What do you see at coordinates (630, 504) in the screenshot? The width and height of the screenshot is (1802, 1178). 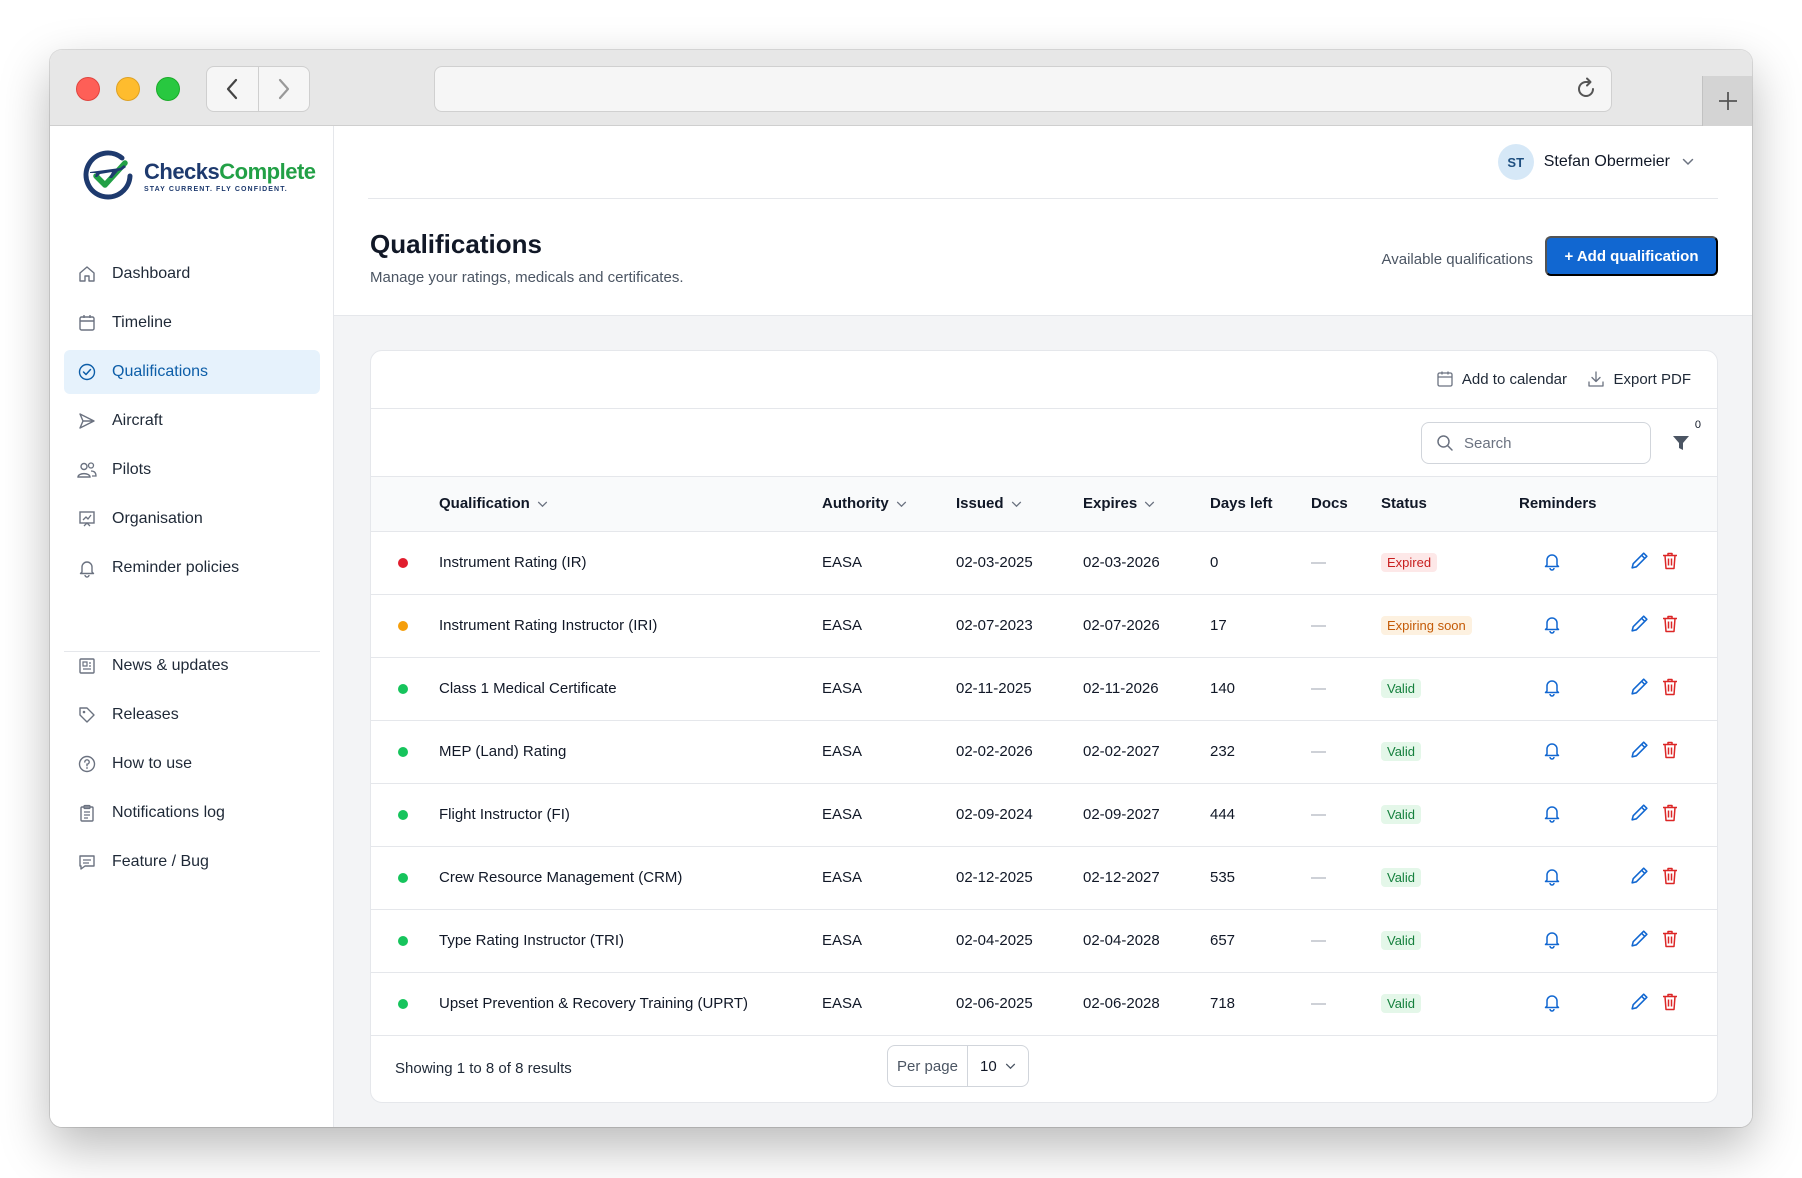 I see `column-header-qualification: Qualification` at bounding box center [630, 504].